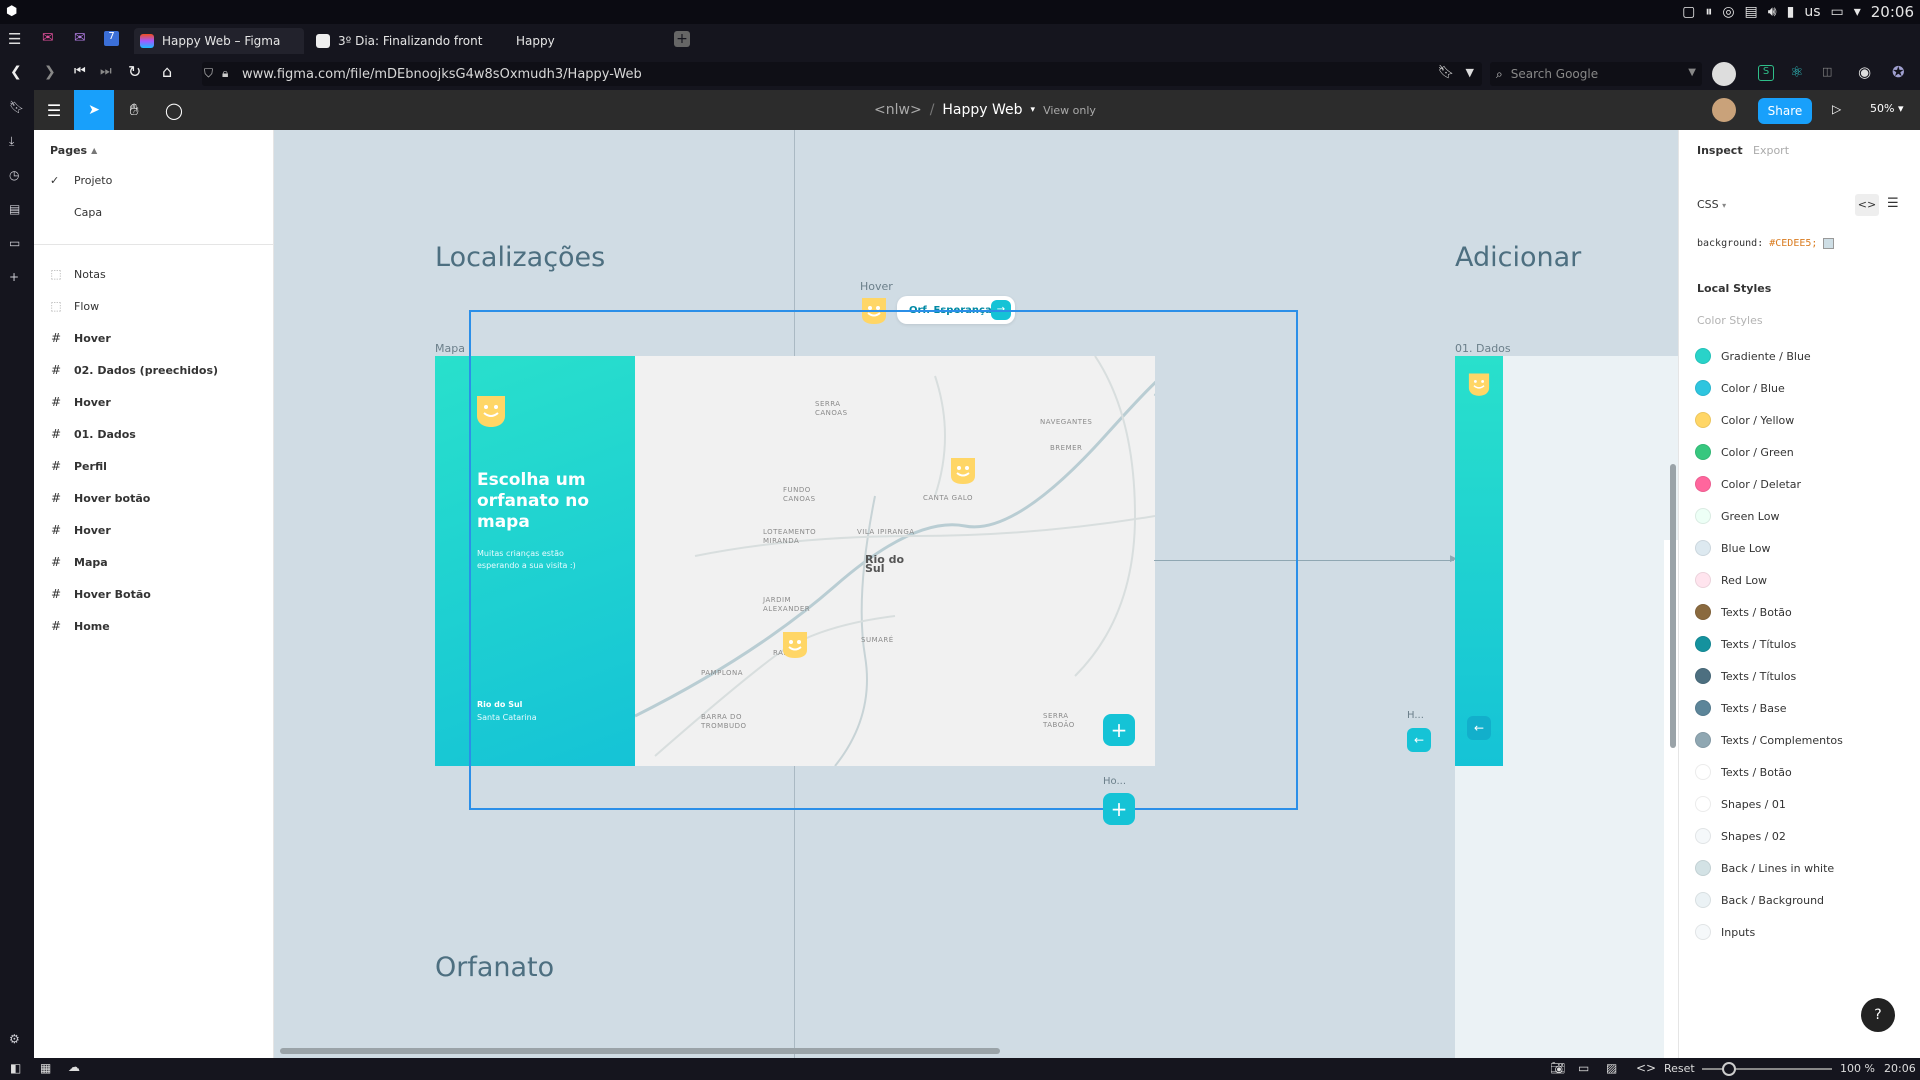 The image size is (1920, 1080). What do you see at coordinates (73, 150) in the screenshot?
I see `pages-header: Pages ▲` at bounding box center [73, 150].